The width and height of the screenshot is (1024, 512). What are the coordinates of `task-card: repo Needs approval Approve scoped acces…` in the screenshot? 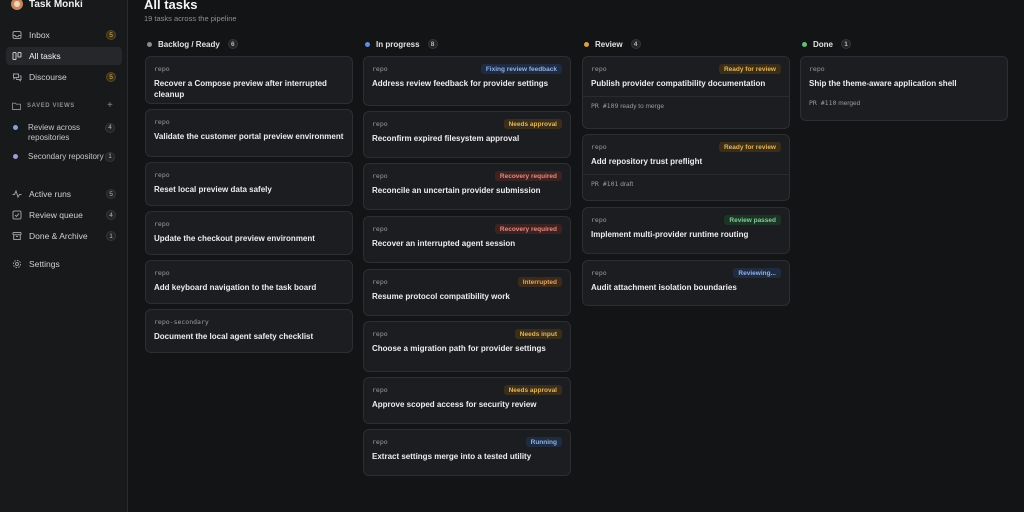 It's located at (467, 400).